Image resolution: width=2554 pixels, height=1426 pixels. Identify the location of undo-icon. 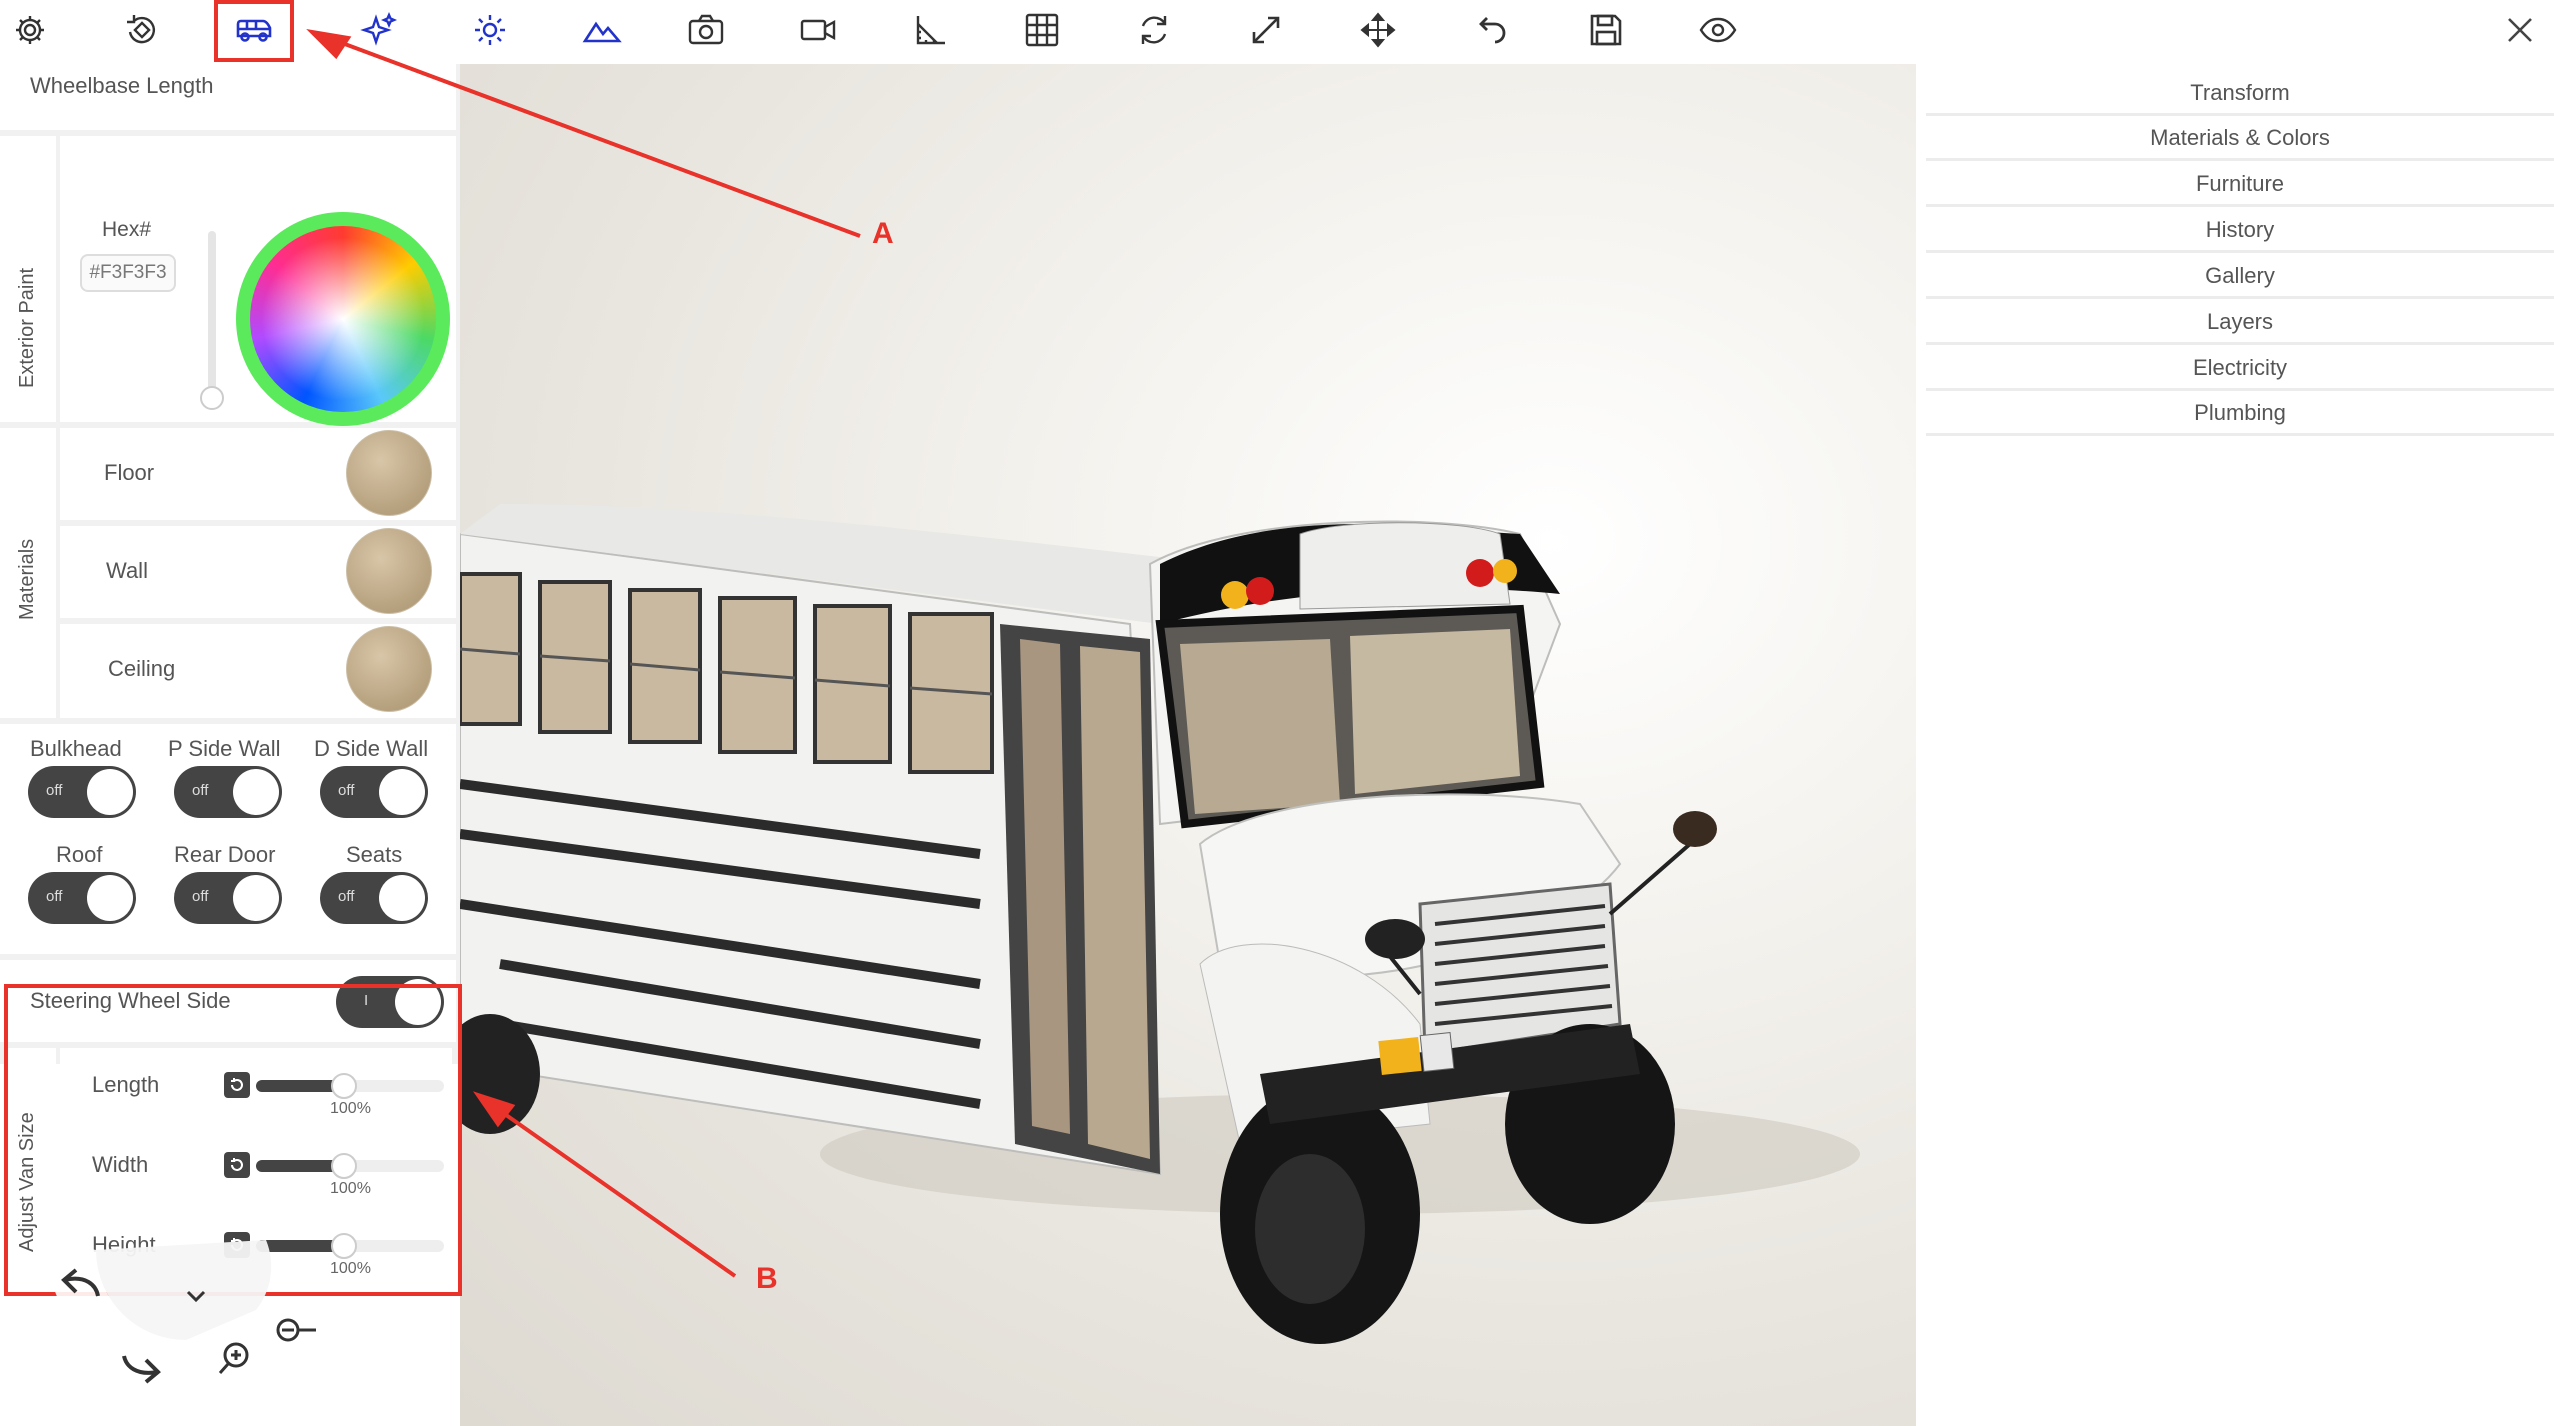
(1492, 30).